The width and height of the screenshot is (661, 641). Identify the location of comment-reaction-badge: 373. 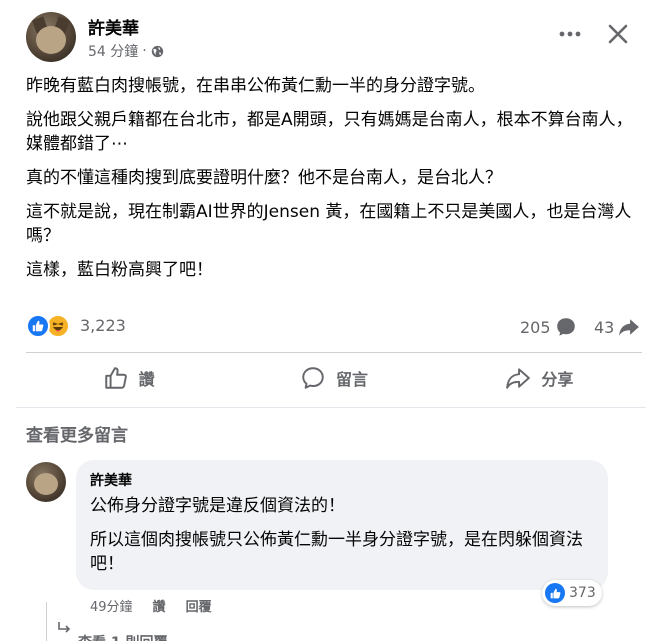
(572, 593).